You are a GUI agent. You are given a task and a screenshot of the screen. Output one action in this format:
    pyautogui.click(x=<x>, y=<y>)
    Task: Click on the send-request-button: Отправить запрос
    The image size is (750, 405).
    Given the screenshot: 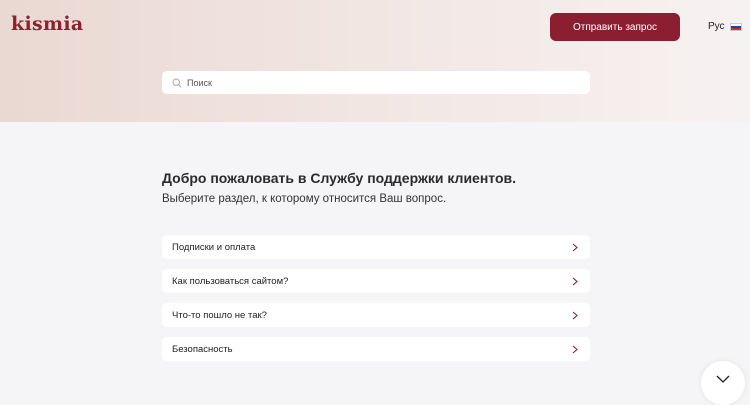 What is the action you would take?
    pyautogui.click(x=615, y=27)
    